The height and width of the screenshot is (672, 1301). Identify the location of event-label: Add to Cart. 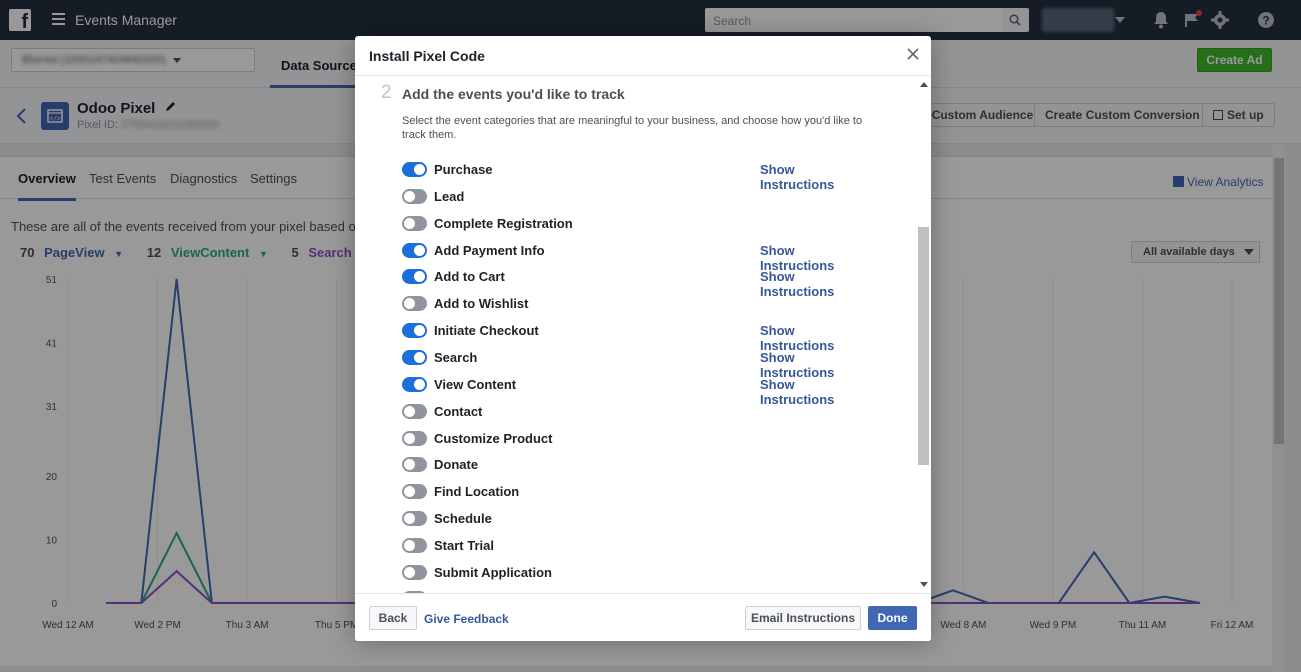
(469, 277).